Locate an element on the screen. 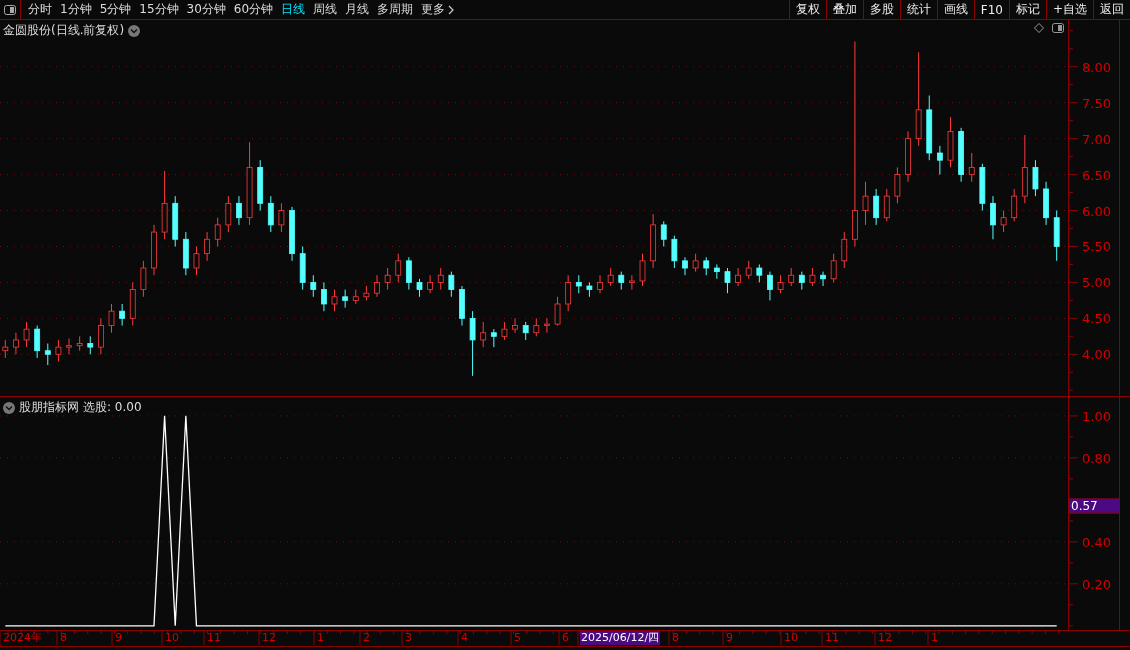 Image resolution: width=1130 pixels, height=650 pixels. date-label: 2024年 is located at coordinates (22, 638).